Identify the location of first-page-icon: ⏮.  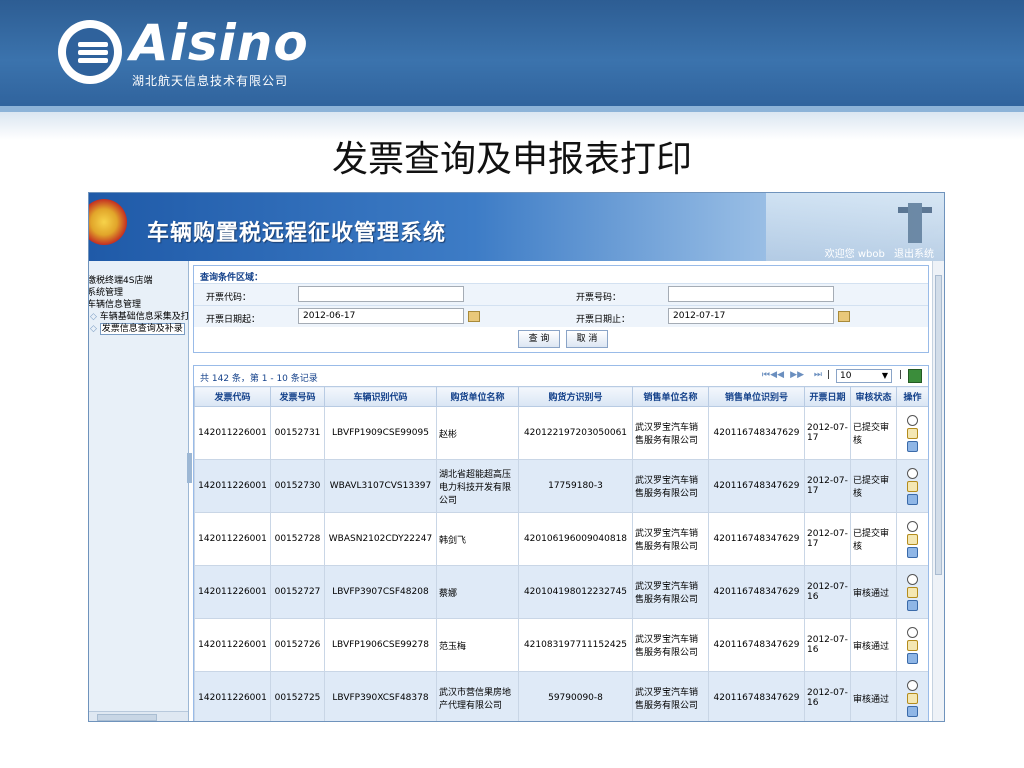
(766, 375).